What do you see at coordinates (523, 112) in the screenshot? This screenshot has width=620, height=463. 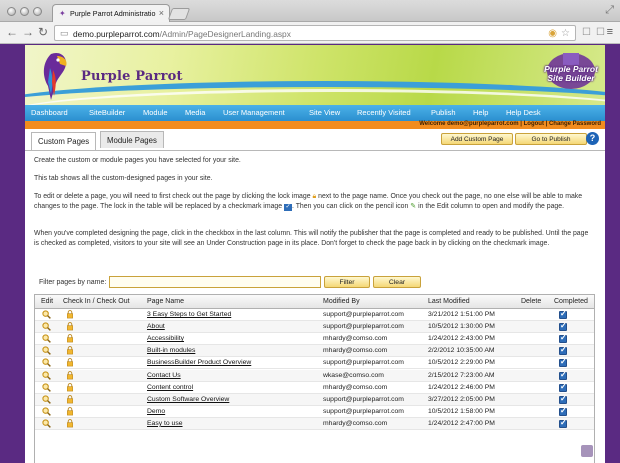 I see `nav-help-desk: Help Desk` at bounding box center [523, 112].